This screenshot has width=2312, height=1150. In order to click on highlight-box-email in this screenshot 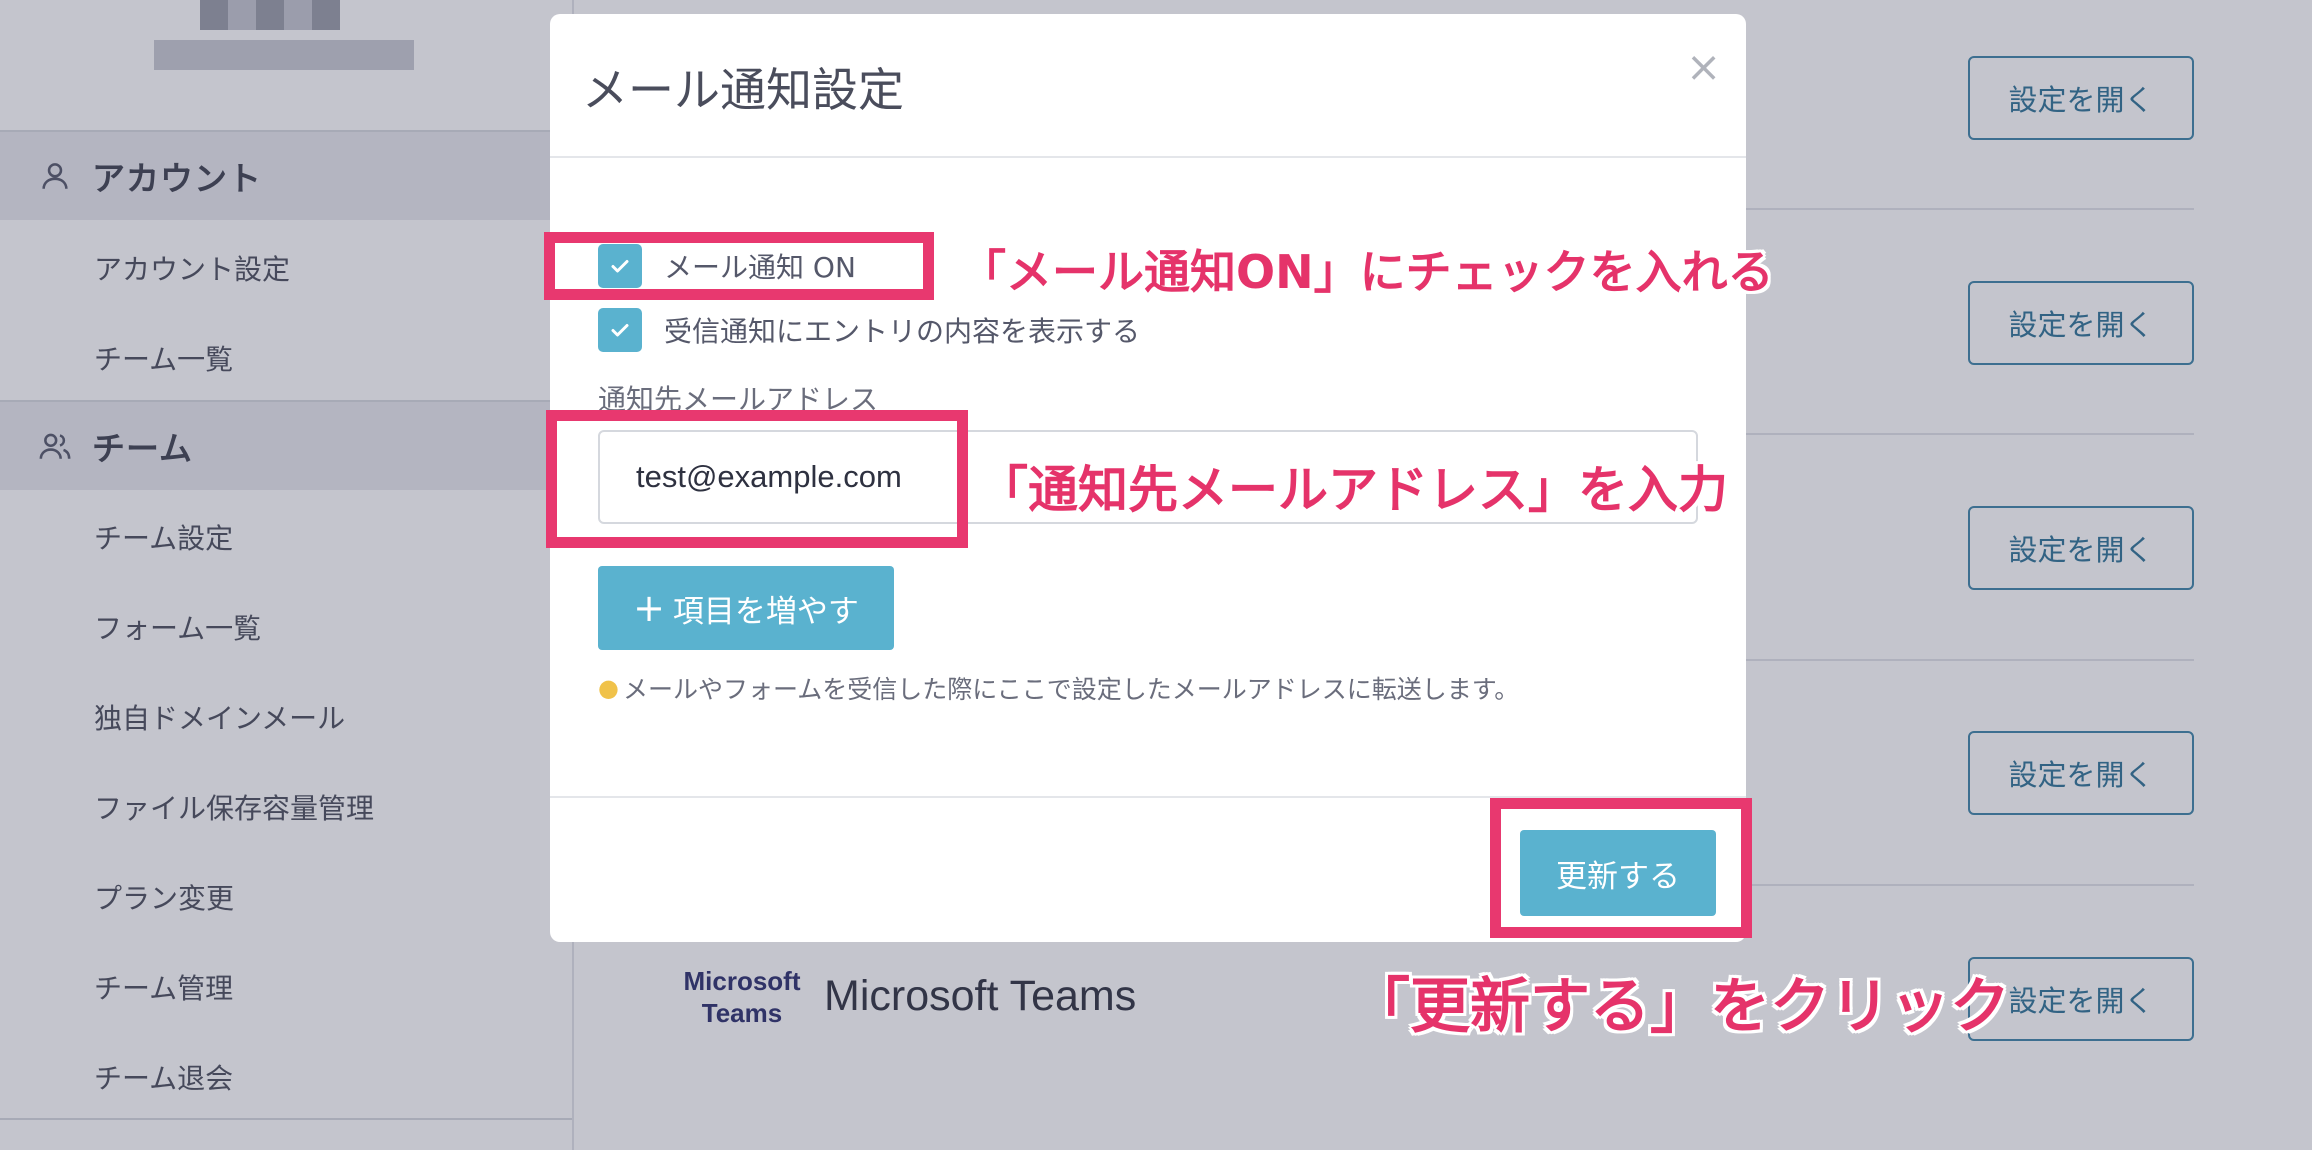, I will do `click(757, 479)`.